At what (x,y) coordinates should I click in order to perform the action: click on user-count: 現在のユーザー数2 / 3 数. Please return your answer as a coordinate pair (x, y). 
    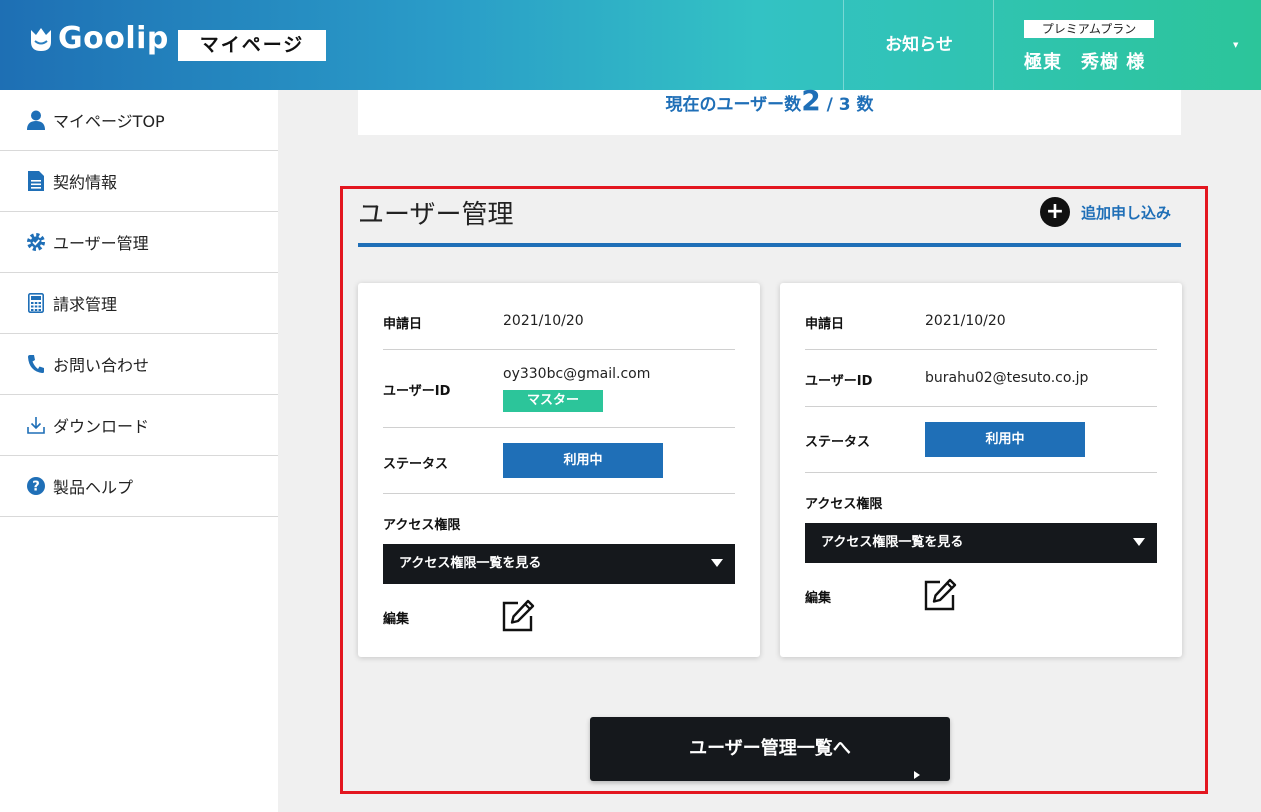
    Looking at the image, I should click on (769, 100).